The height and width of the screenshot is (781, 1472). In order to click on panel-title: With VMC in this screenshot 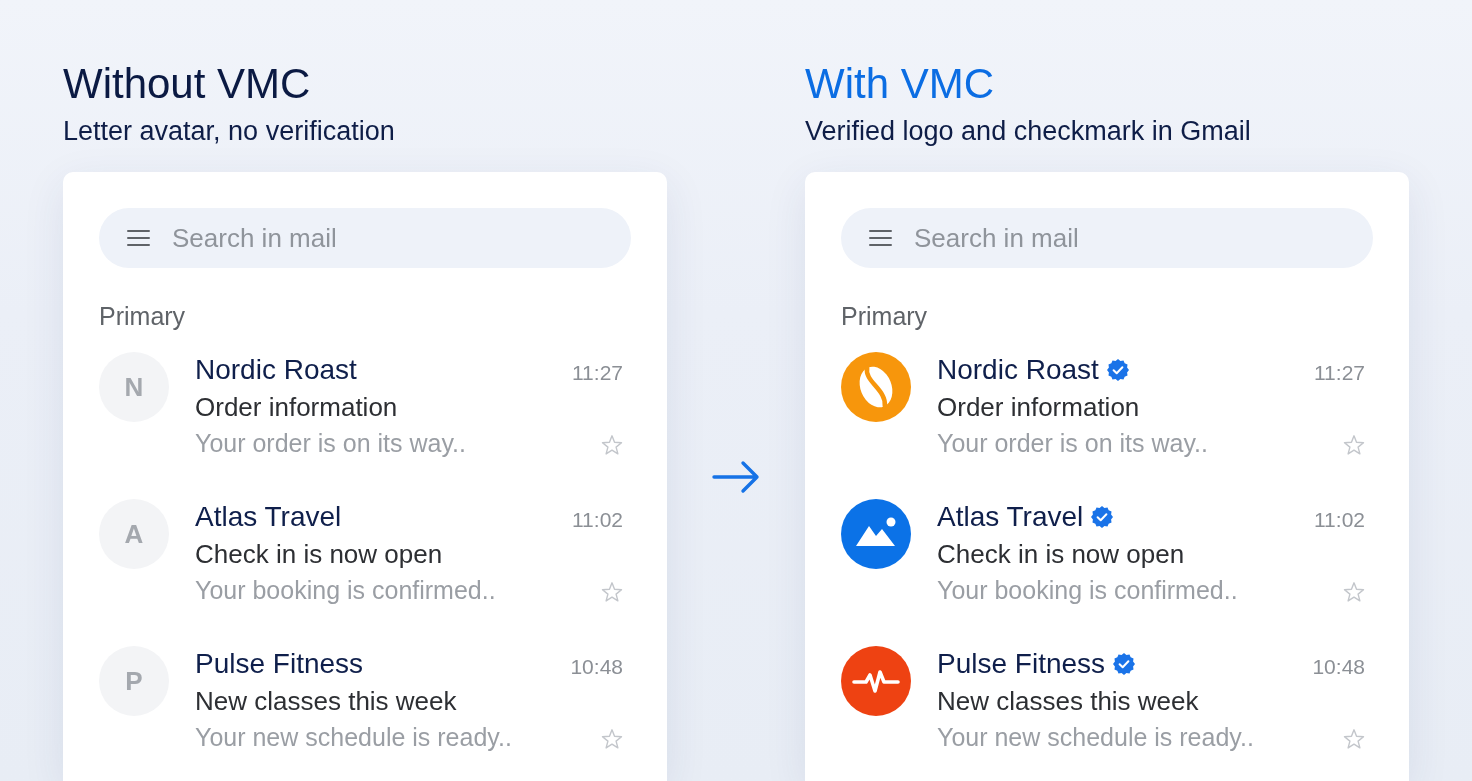, I will do `click(899, 84)`.